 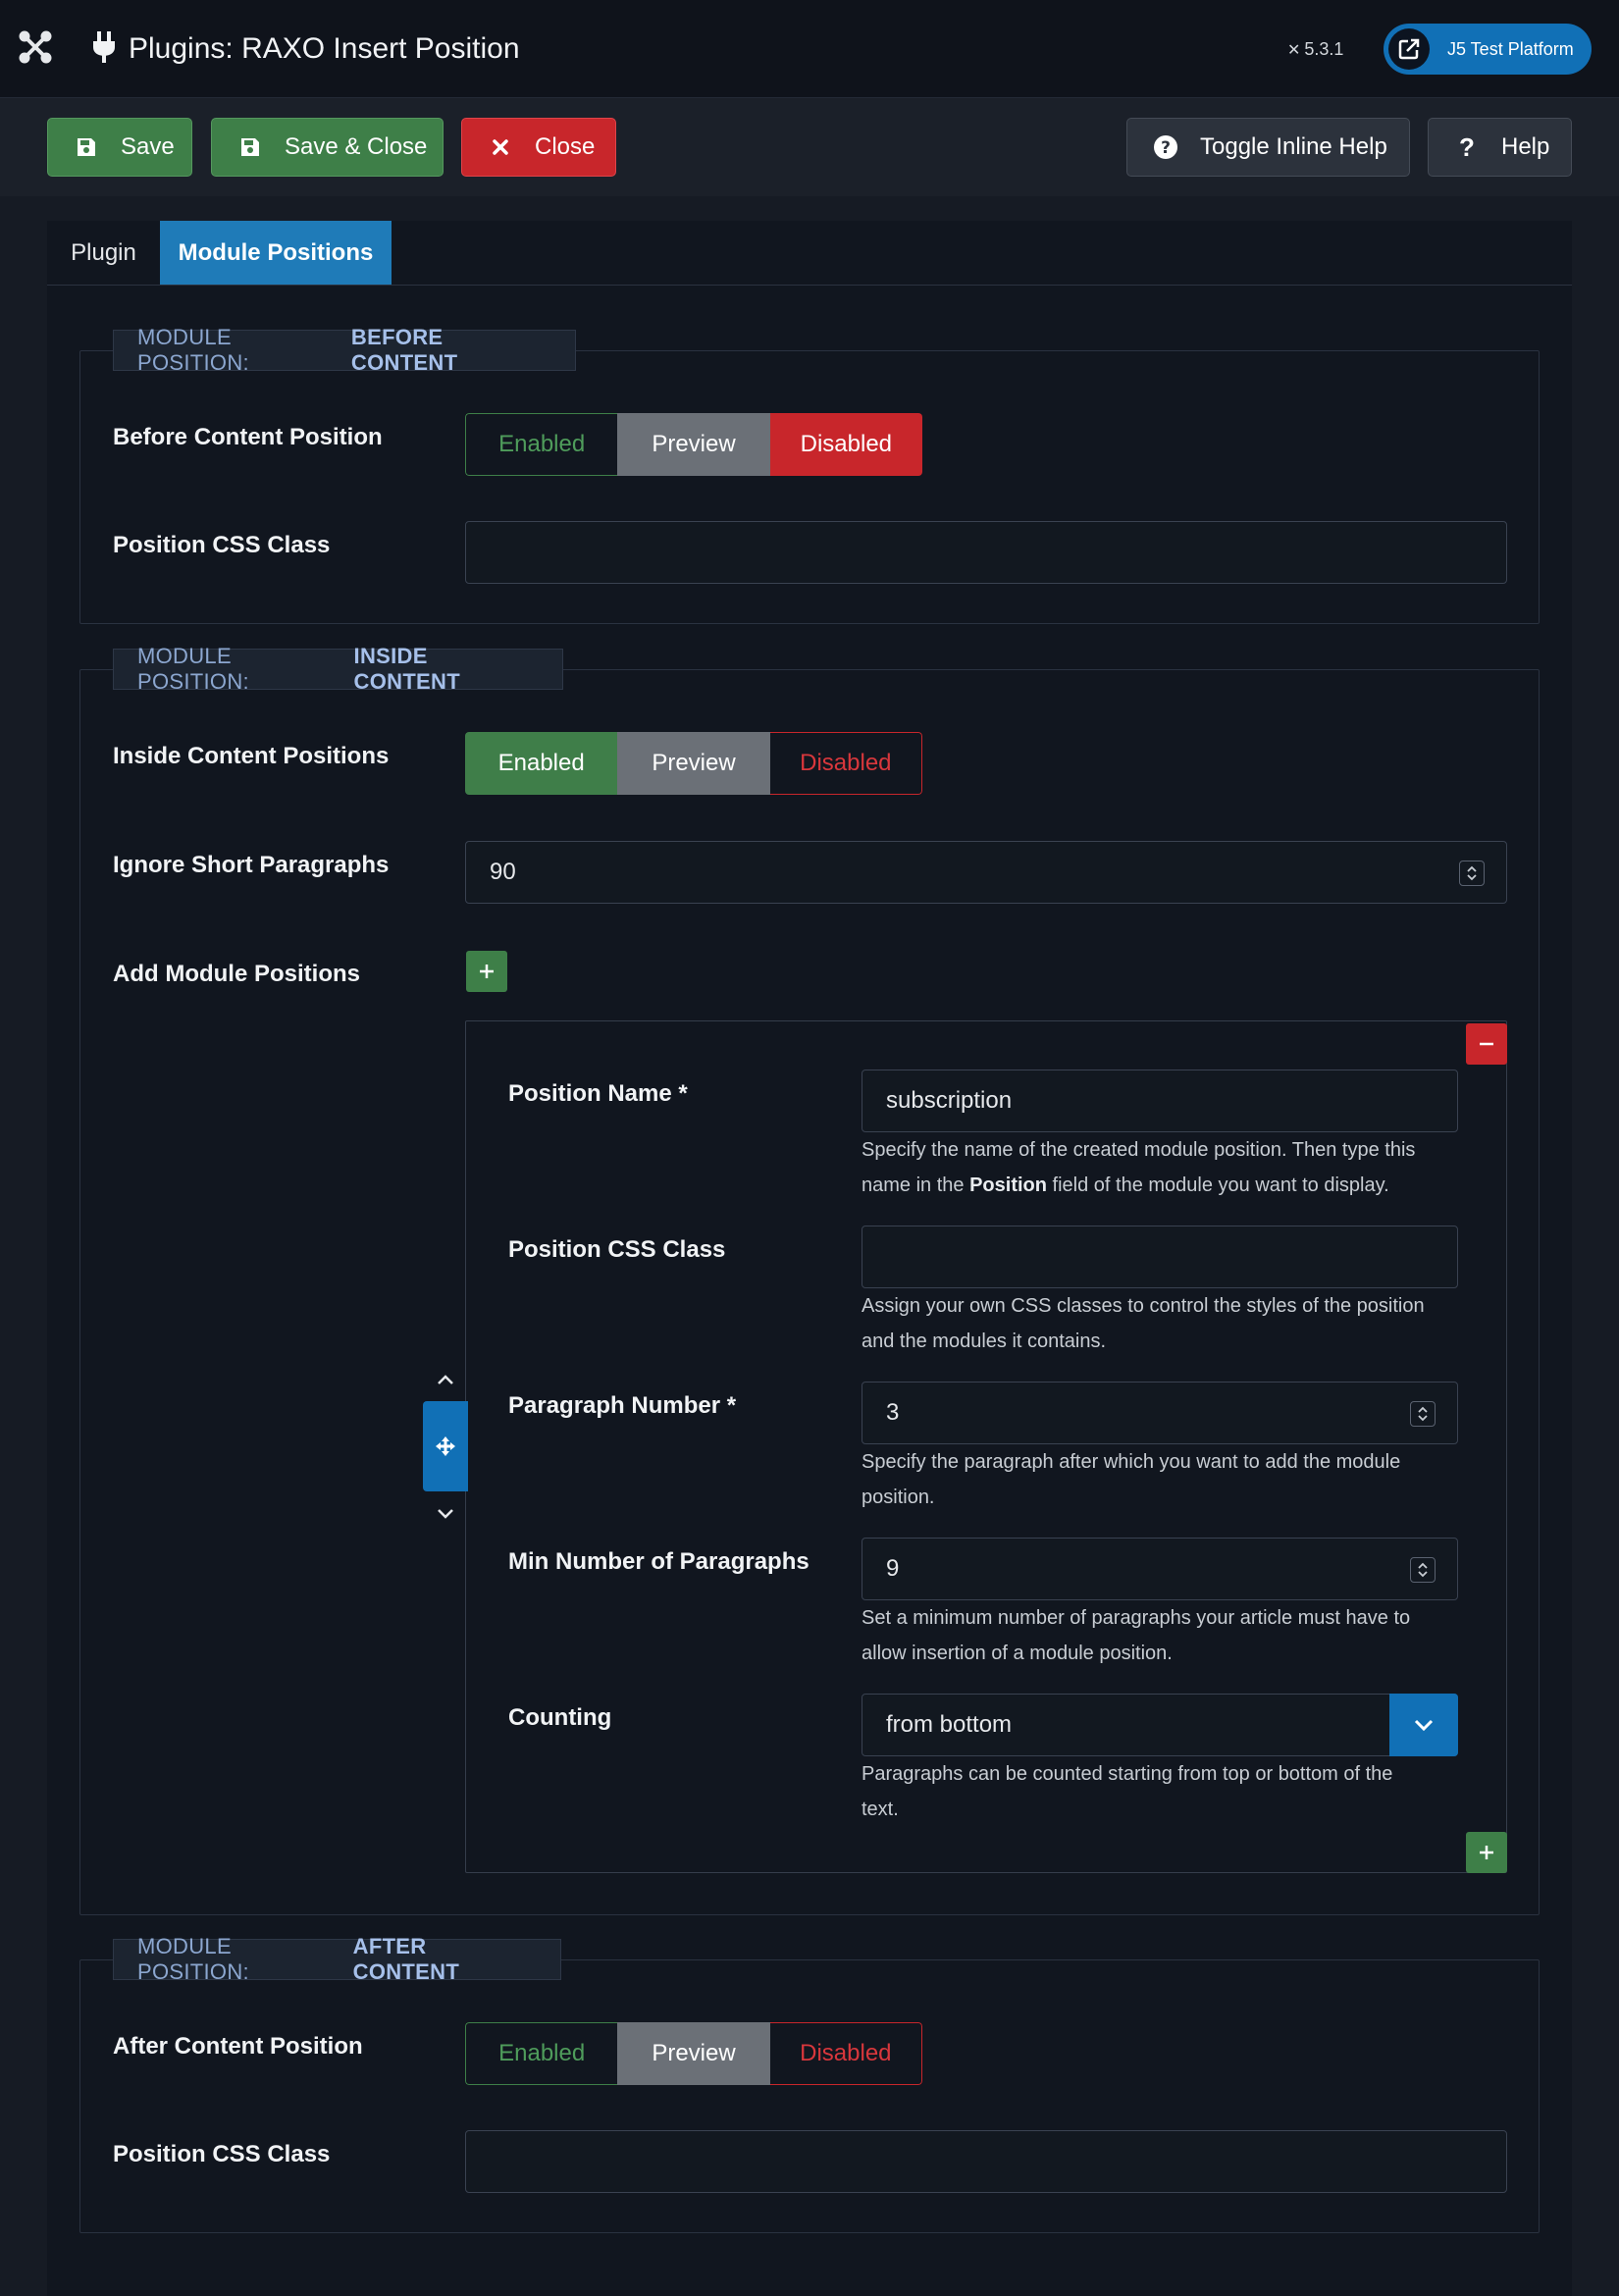 I want to click on legend-after-content: MODULE POSITION: AFTER CONTENT, so click(x=337, y=1959).